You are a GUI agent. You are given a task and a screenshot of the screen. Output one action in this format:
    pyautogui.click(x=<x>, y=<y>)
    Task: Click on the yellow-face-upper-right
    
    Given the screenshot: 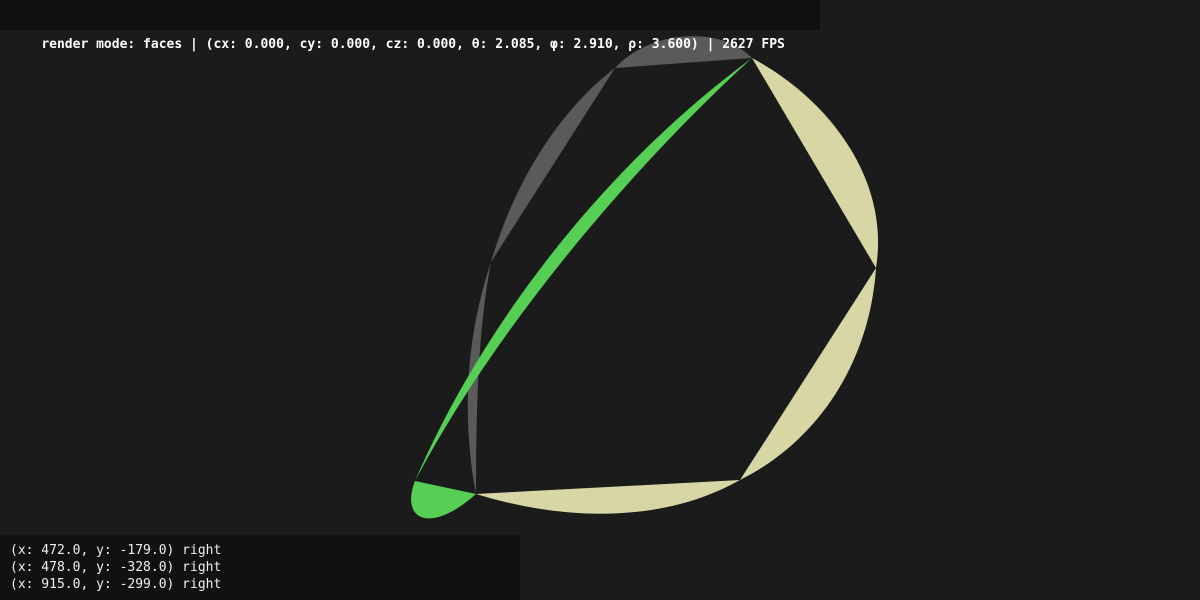 What is the action you would take?
    pyautogui.click(x=815, y=163)
    